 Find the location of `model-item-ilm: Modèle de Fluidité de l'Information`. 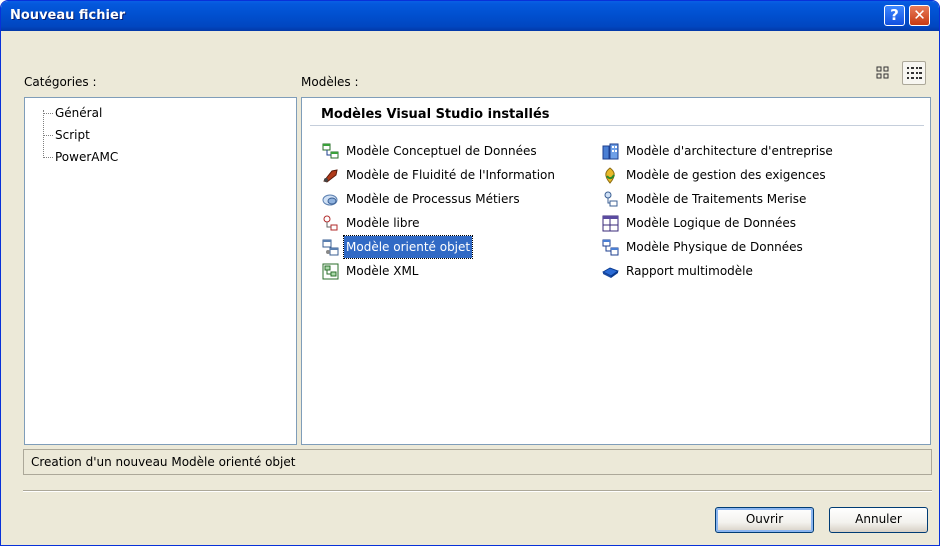

model-item-ilm: Modèle de Fluidité de l'Information is located at coordinates (438, 176).